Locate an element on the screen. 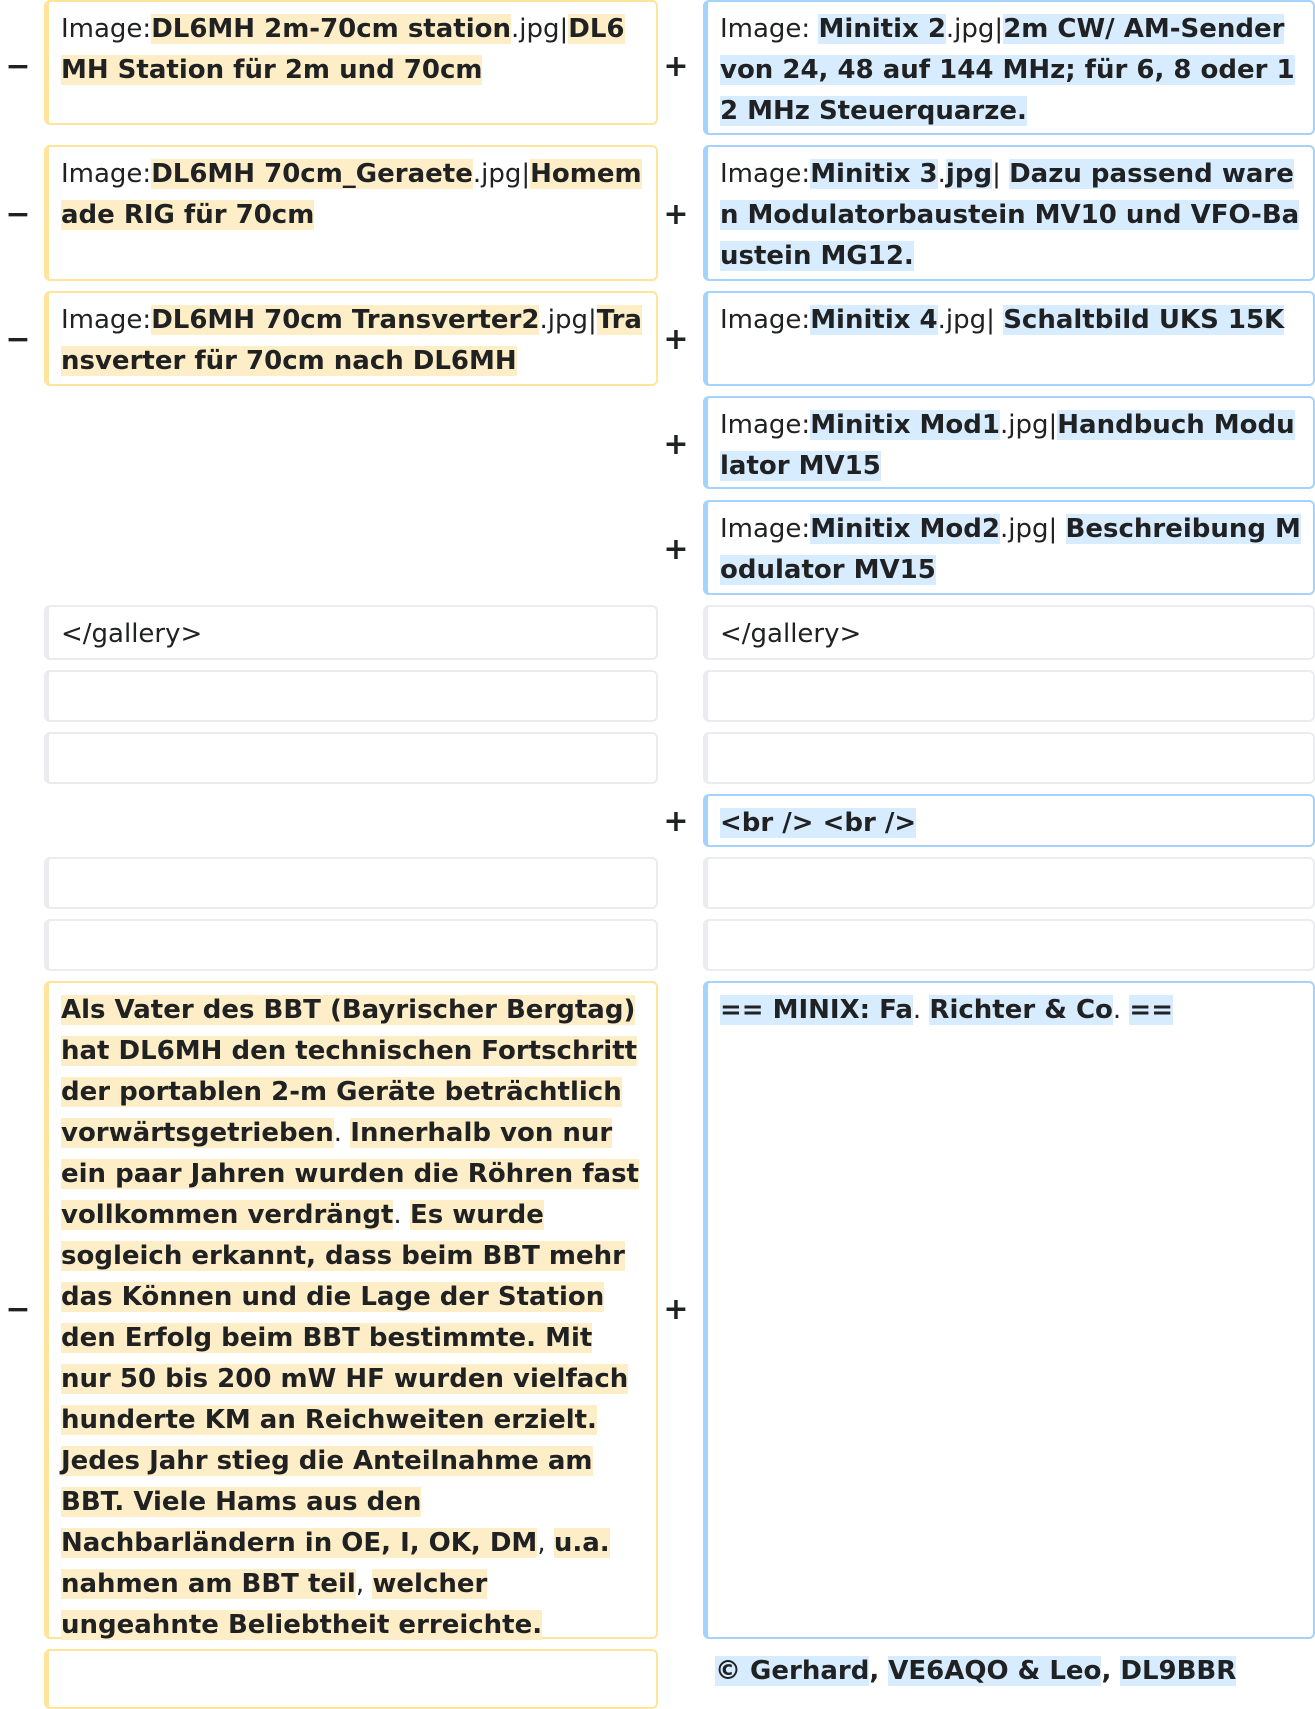 The image size is (1315, 1709). changed-text: Minitix Mod1 is located at coordinates (905, 425).